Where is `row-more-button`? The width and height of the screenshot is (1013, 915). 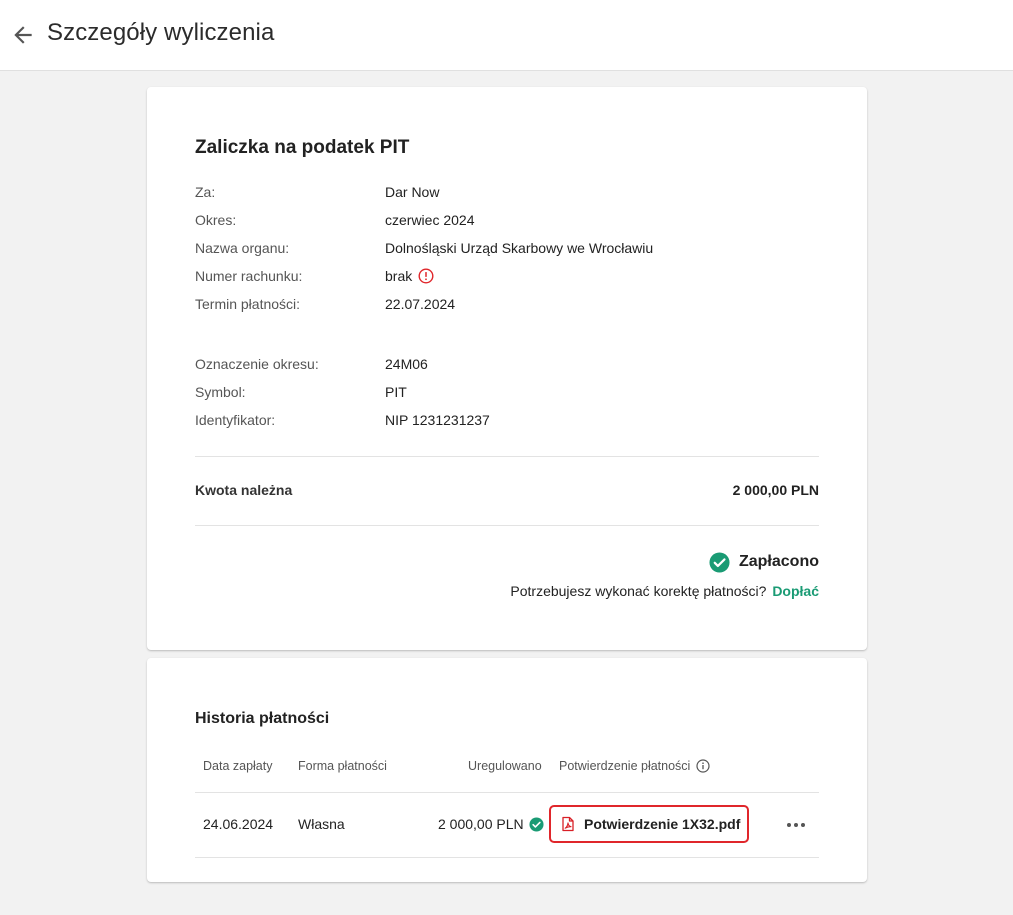
row-more-button is located at coordinates (796, 825).